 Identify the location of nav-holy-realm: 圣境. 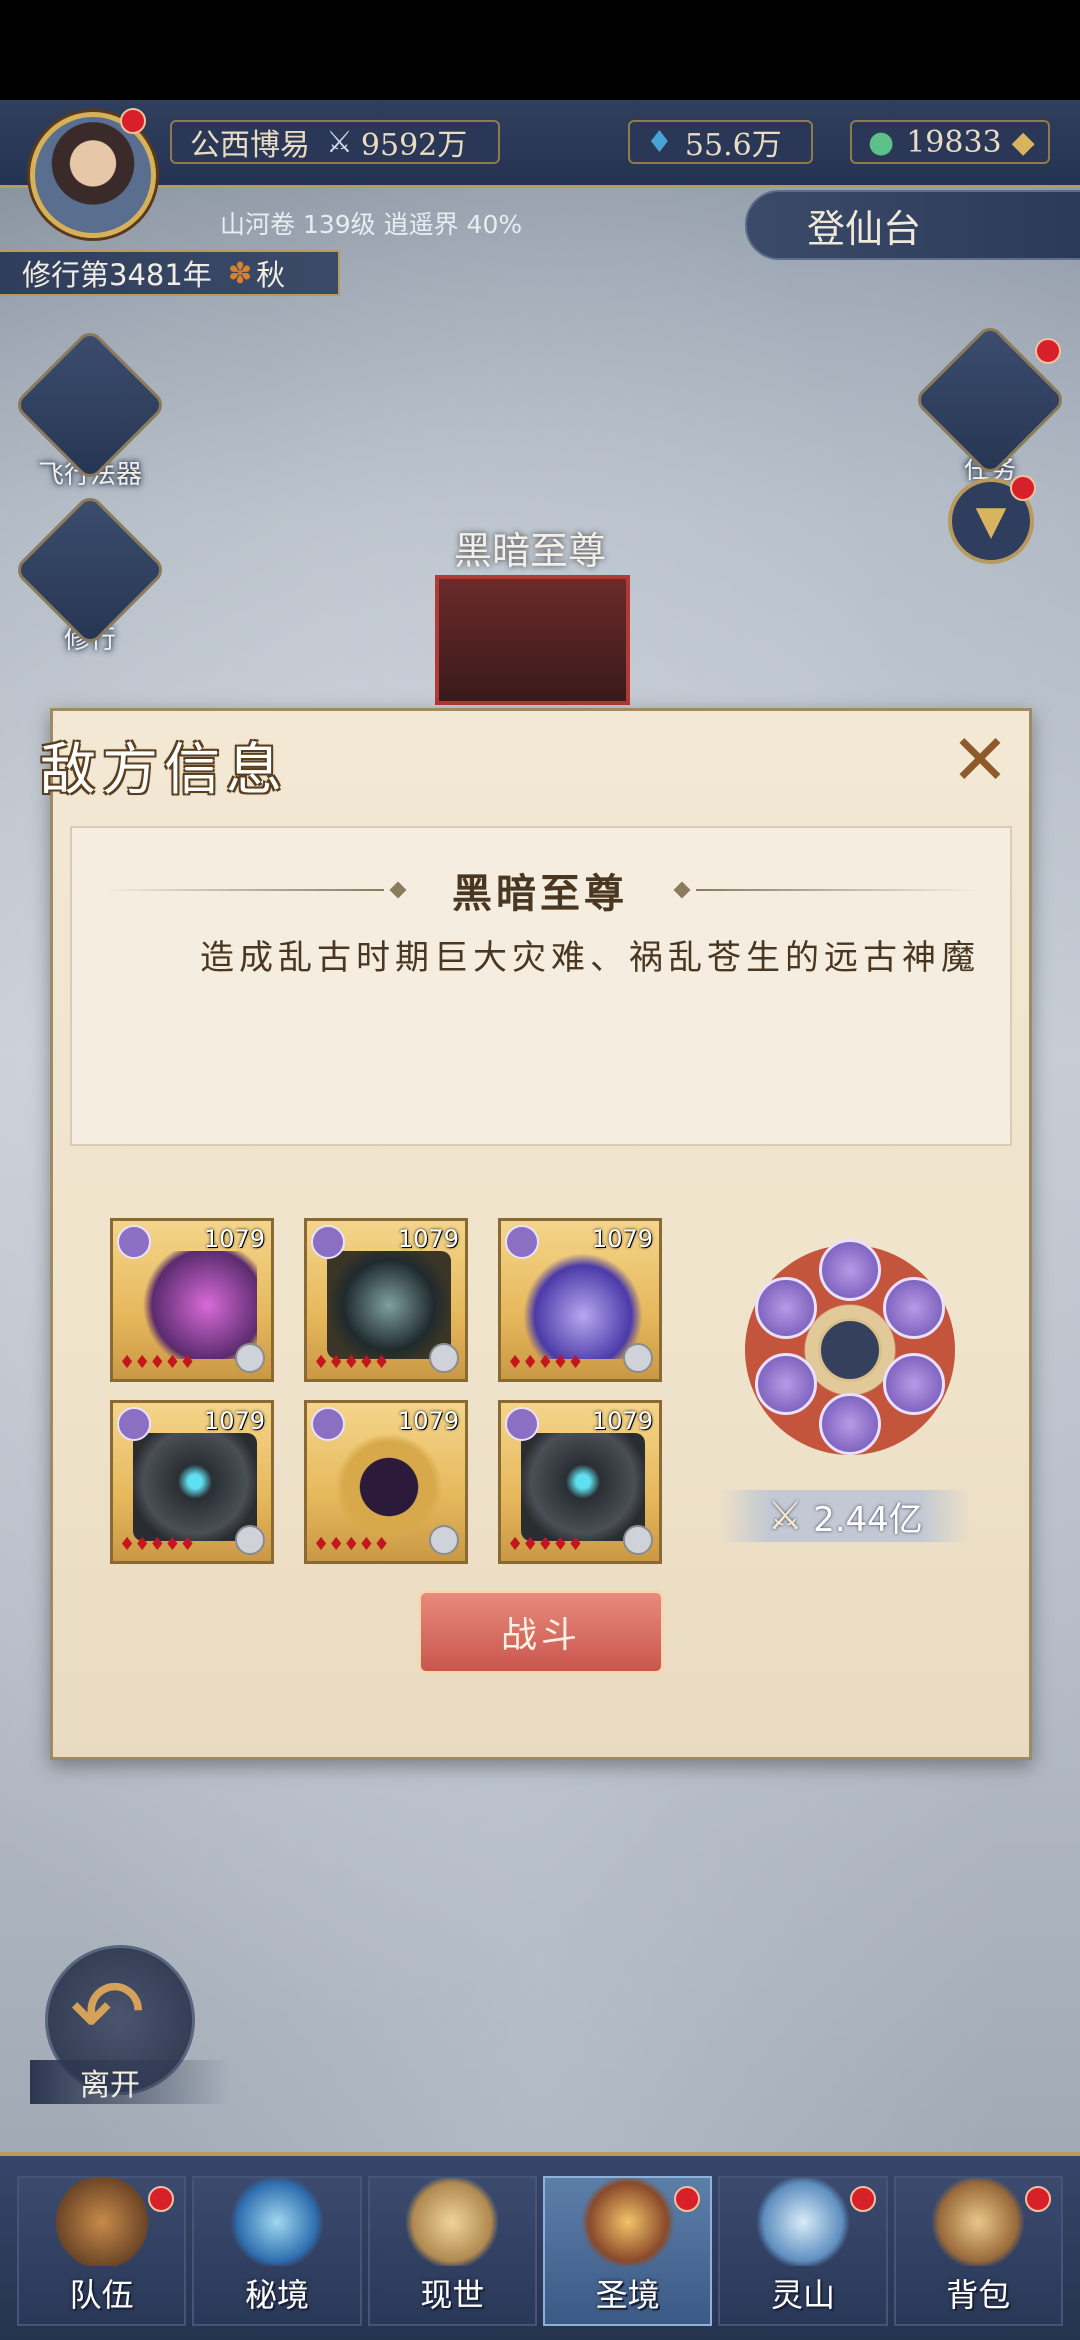
(627, 2251).